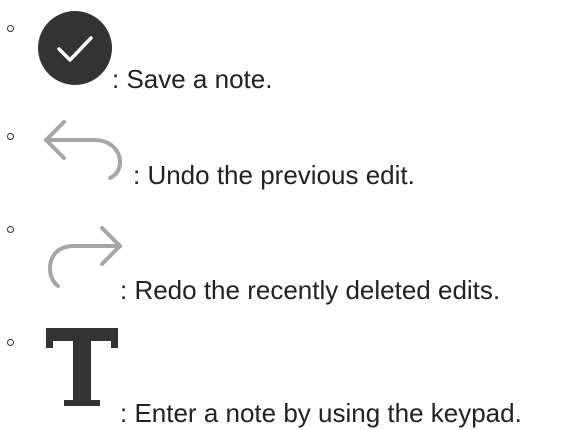 Image resolution: width=574 pixels, height=430 pixels. What do you see at coordinates (321, 413) in the screenshot?
I see `keypad-description: : Enter a note by using the keypad.` at bounding box center [321, 413].